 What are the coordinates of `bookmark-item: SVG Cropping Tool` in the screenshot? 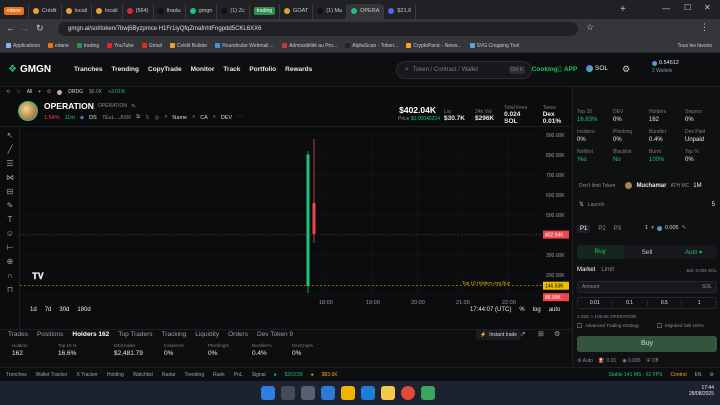 It's located at (494, 46).